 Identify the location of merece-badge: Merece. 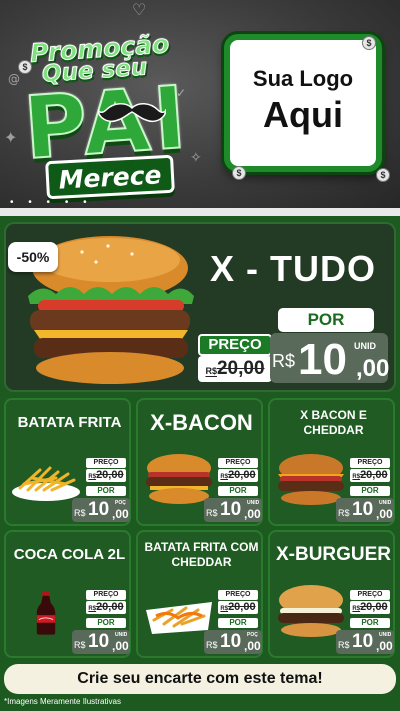
(110, 177).